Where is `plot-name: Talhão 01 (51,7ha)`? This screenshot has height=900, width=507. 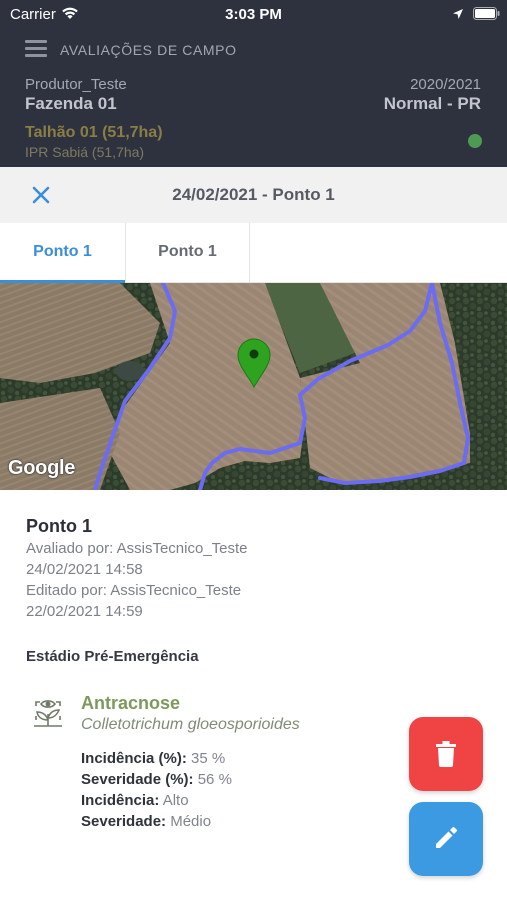
plot-name: Talhão 01 (51,7ha) is located at coordinates (94, 132).